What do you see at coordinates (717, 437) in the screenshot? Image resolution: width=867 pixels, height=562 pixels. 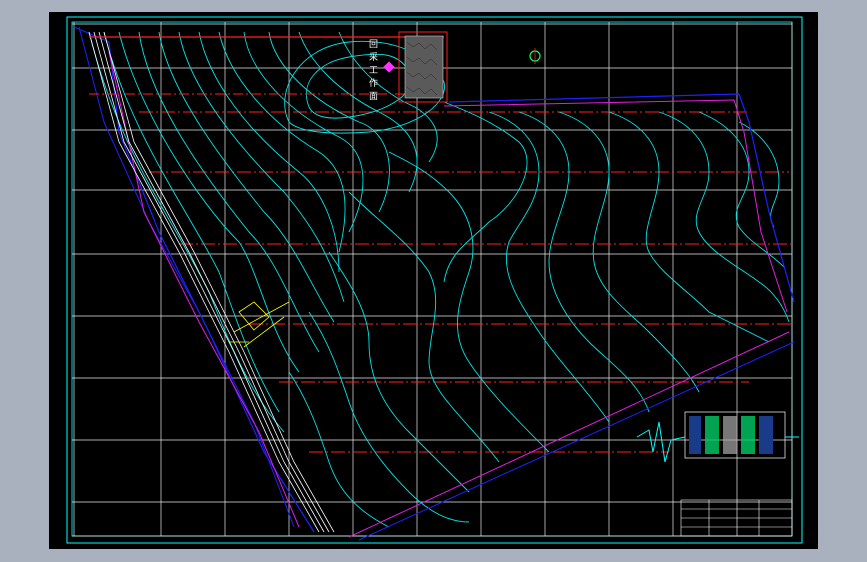 I see `legend-table` at bounding box center [717, 437].